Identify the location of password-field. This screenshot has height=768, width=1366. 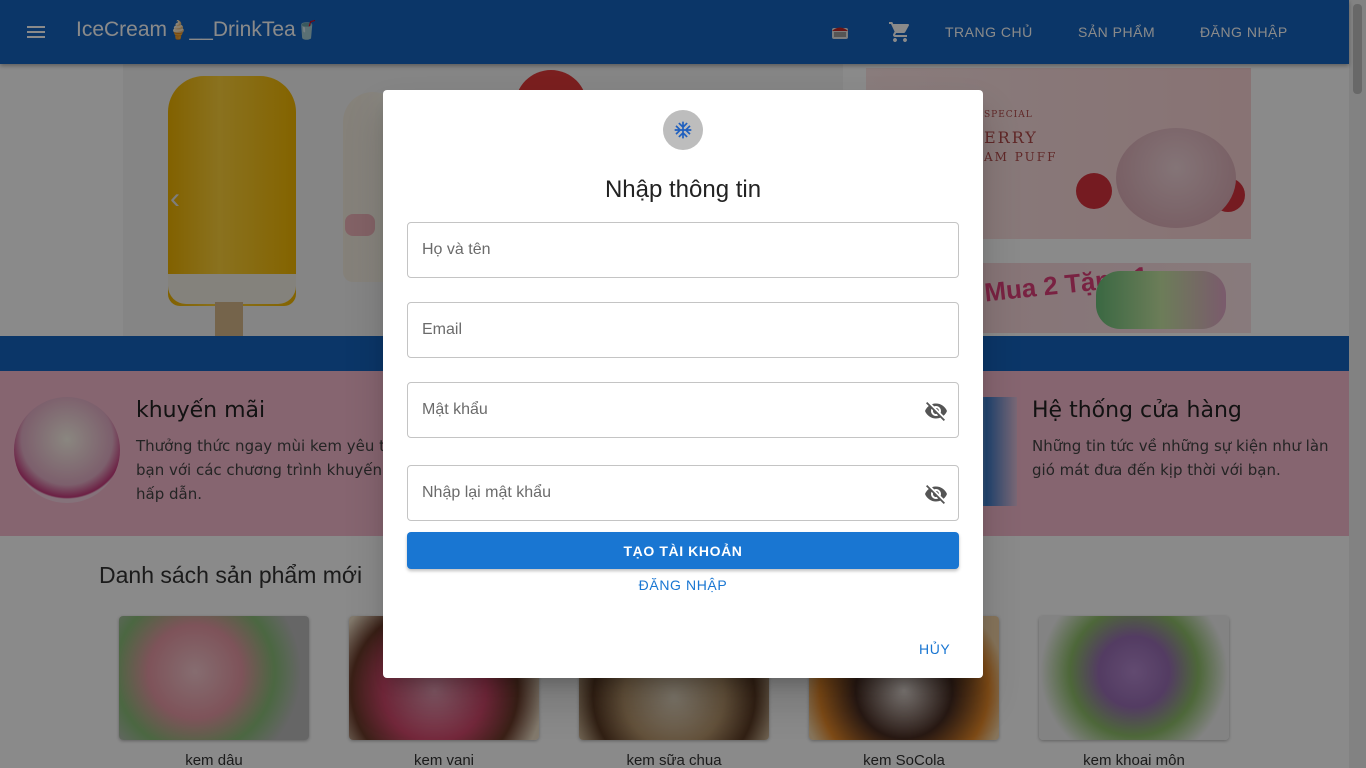
(683, 410).